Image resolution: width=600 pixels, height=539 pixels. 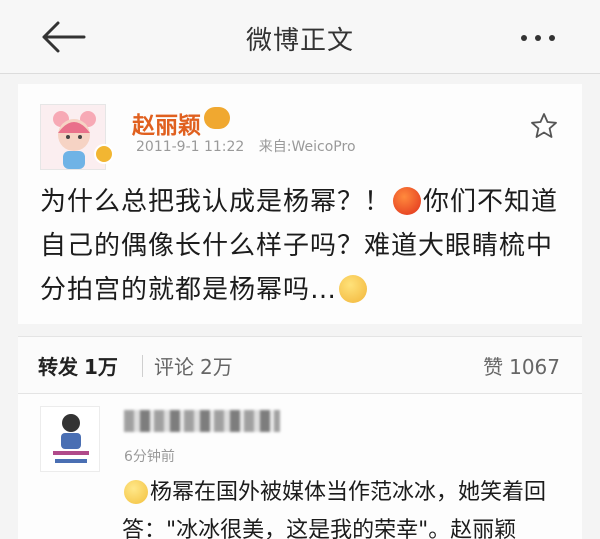 I want to click on repost-label: 转发, so click(x=58, y=367).